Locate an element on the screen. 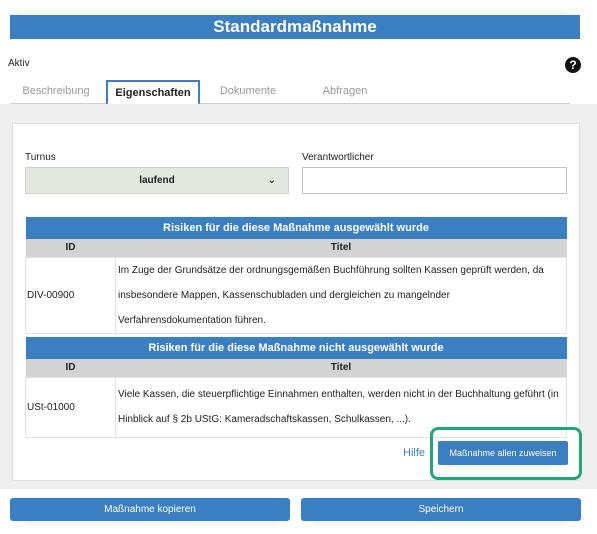  save-button: Speichern is located at coordinates (441, 509).